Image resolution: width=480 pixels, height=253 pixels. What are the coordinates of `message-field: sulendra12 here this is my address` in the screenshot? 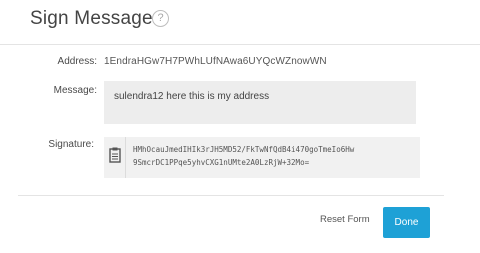 It's located at (260, 102).